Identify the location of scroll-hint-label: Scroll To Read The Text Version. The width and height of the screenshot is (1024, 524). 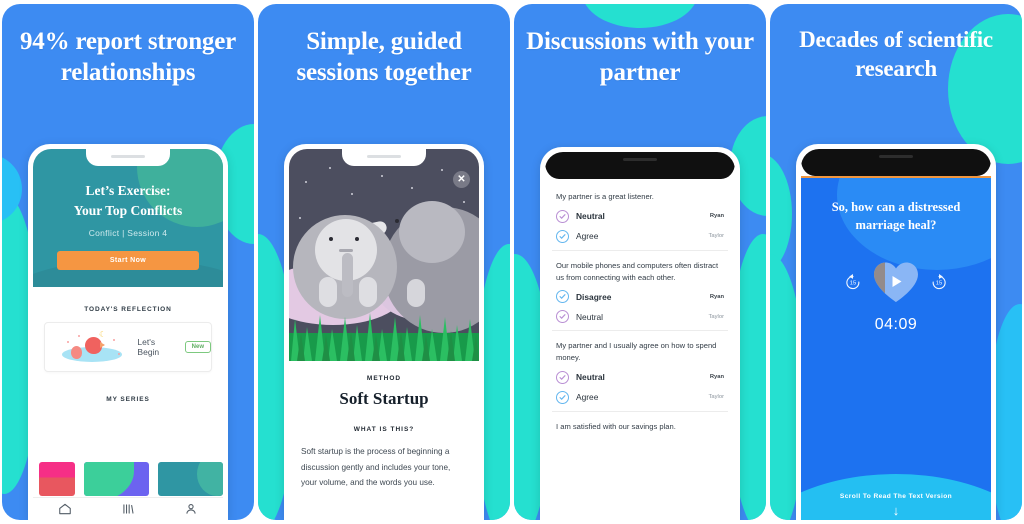
(896, 496).